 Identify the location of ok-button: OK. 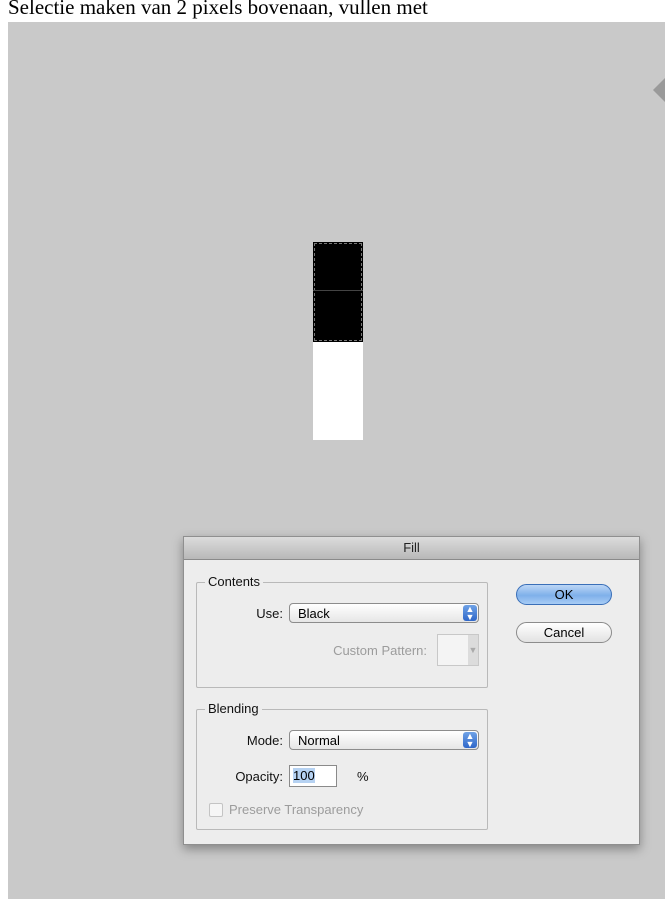
(564, 594).